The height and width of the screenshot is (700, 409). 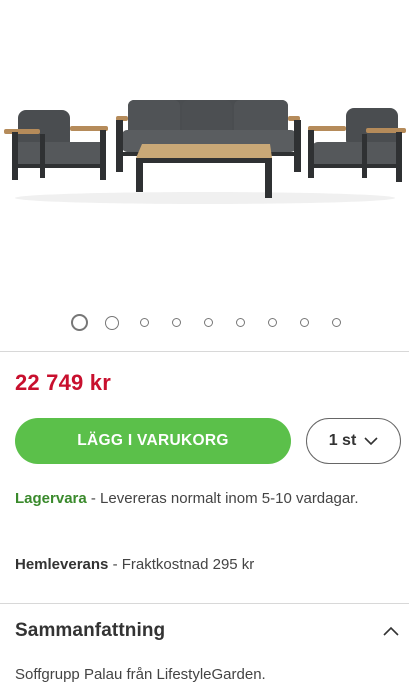 I want to click on chevron-up-icon, so click(x=391, y=631).